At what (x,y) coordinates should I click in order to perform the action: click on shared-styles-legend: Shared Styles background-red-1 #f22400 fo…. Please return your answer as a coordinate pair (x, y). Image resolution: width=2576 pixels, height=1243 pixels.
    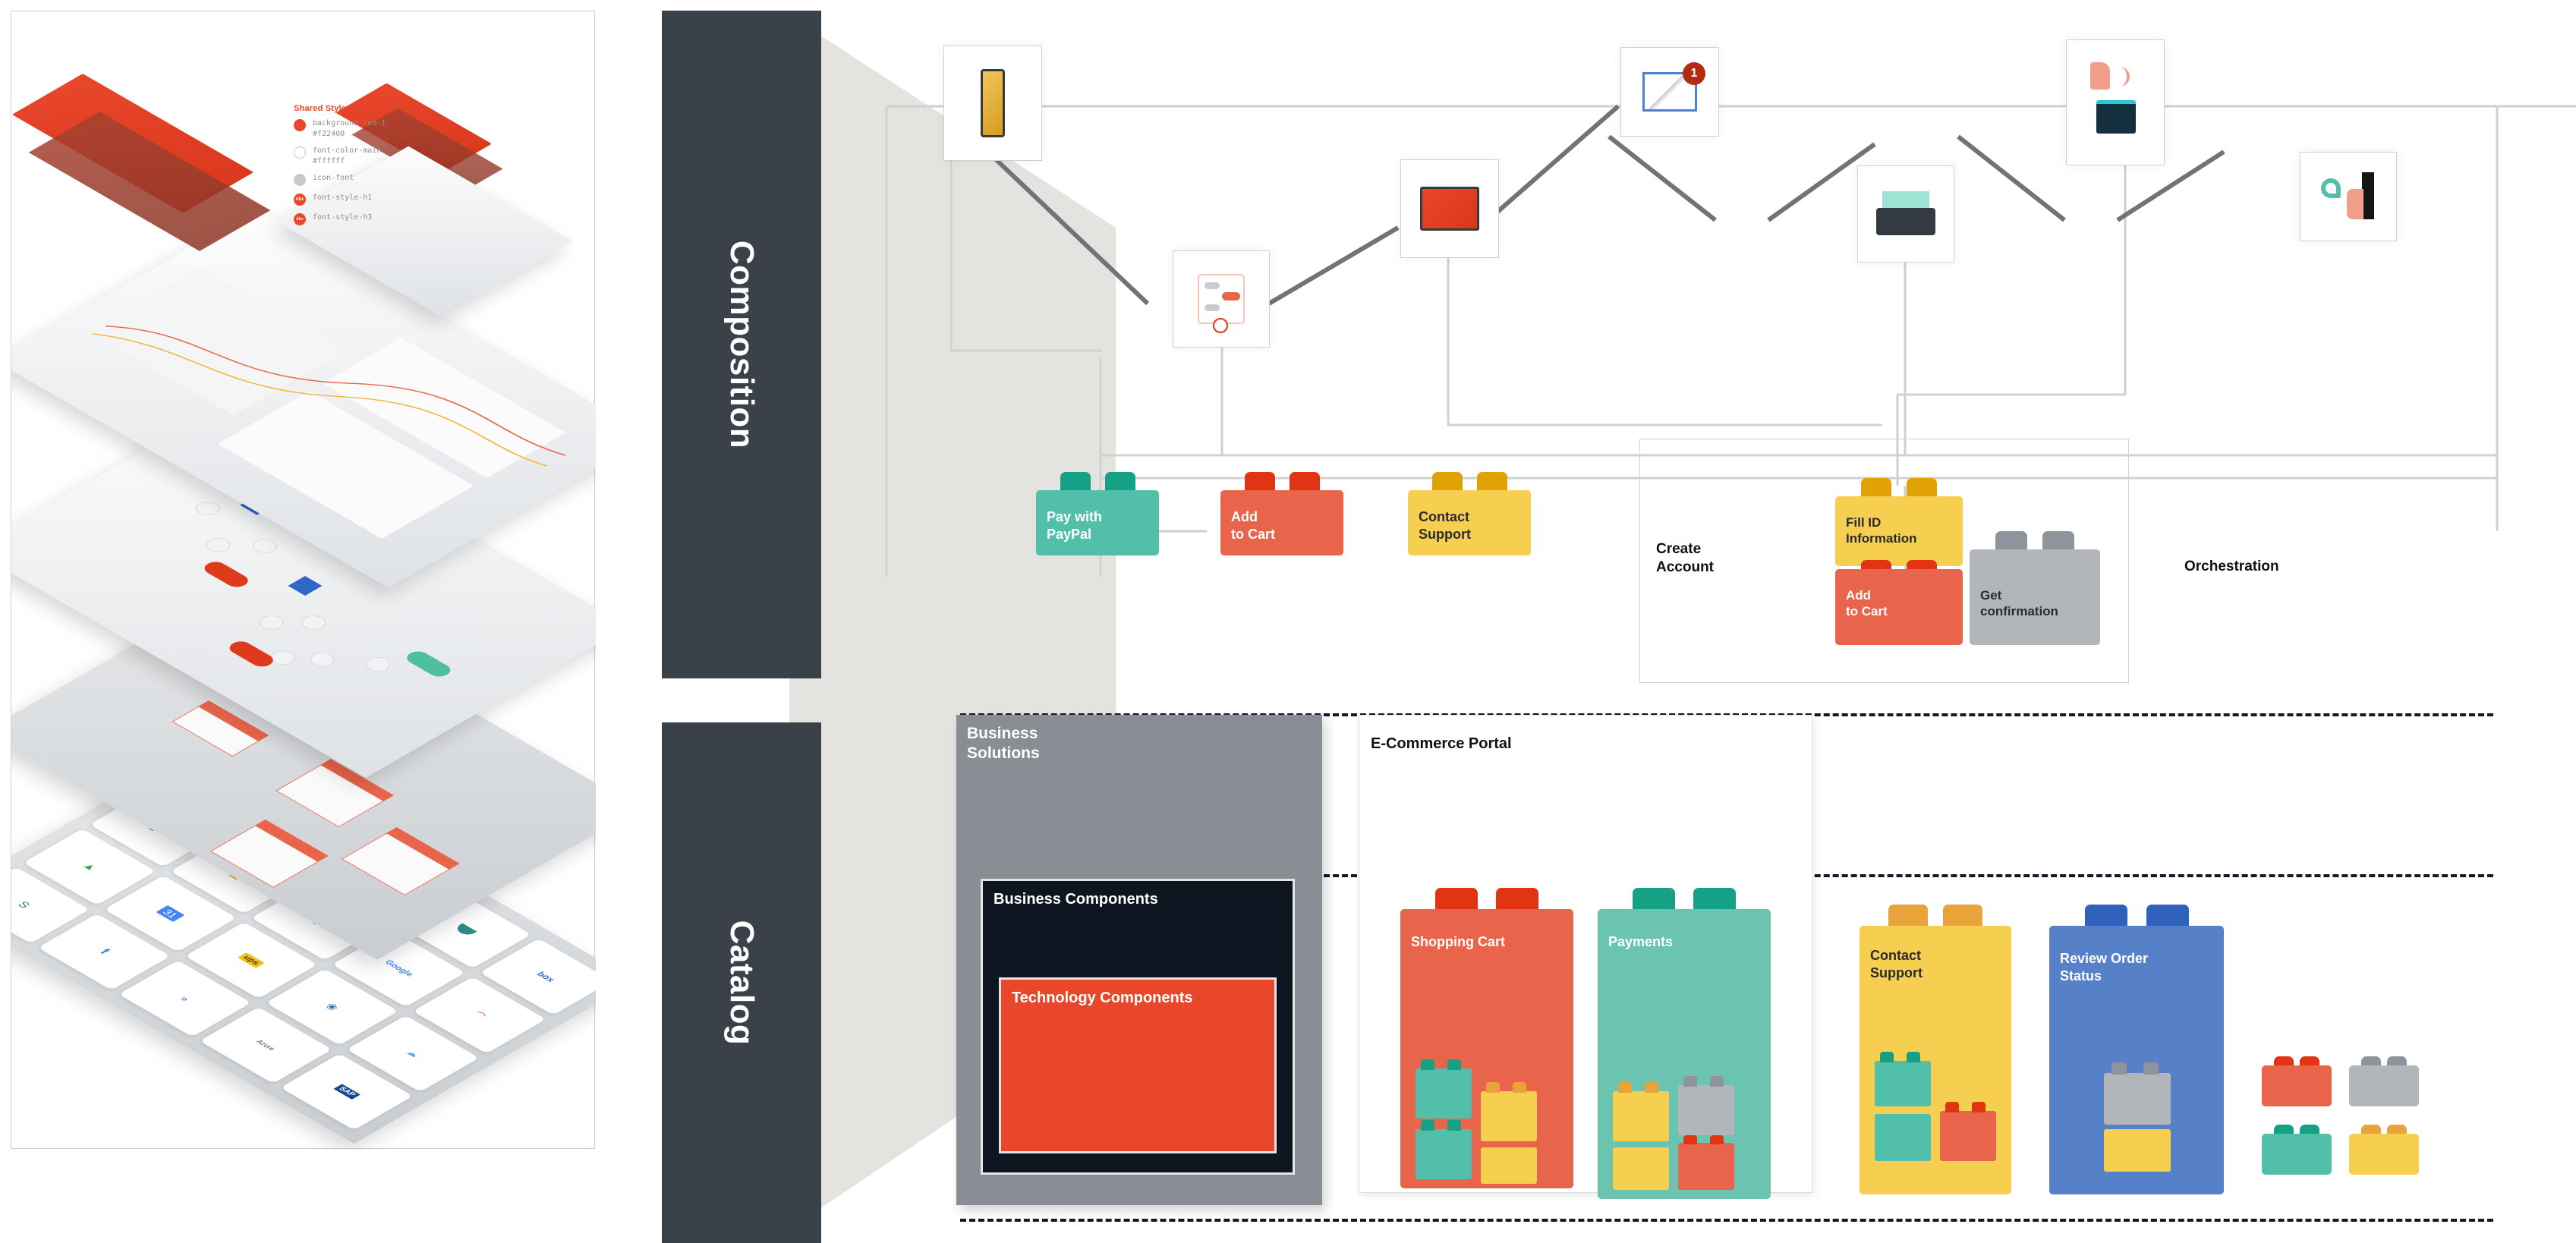
    Looking at the image, I should click on (377, 168).